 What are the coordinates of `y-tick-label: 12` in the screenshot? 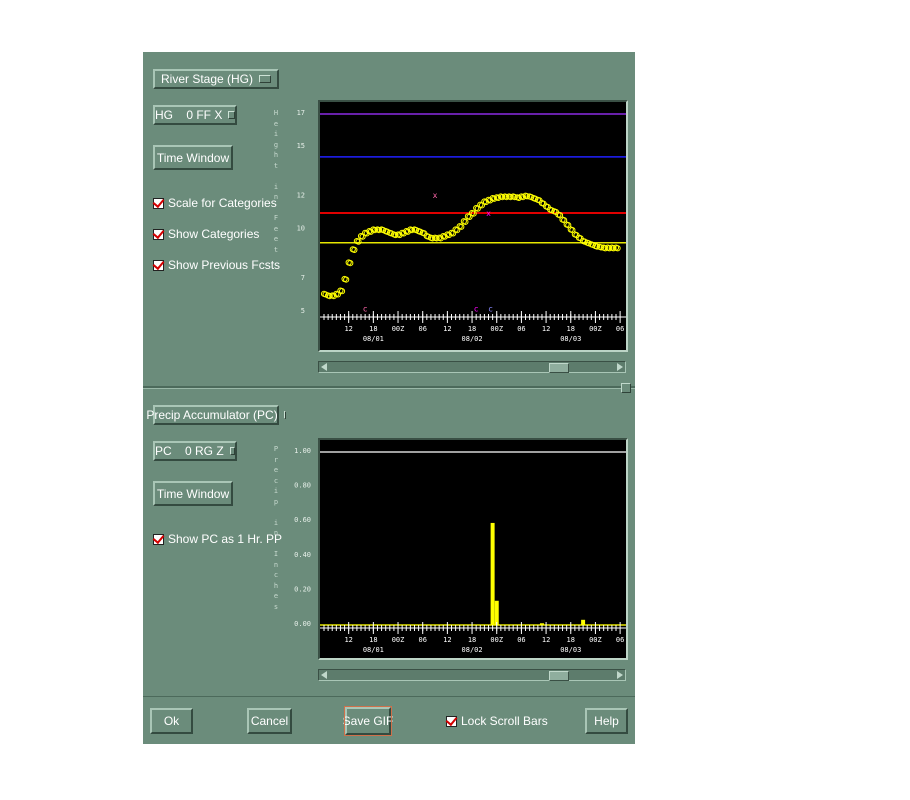 It's located at (301, 196).